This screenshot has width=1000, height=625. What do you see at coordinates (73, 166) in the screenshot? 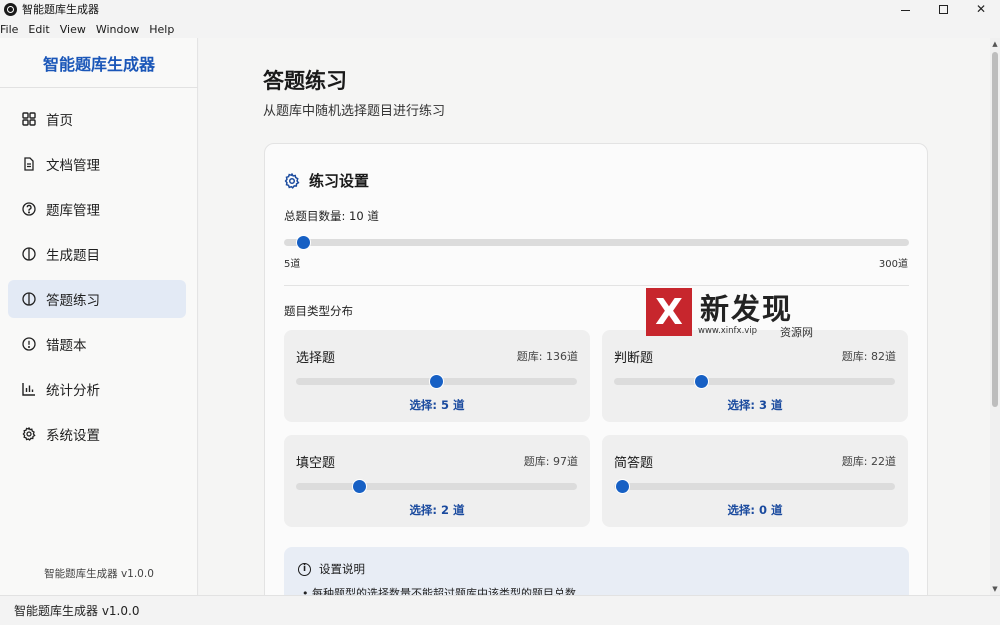
I see `sidebar-item-label: 文档管理` at bounding box center [73, 166].